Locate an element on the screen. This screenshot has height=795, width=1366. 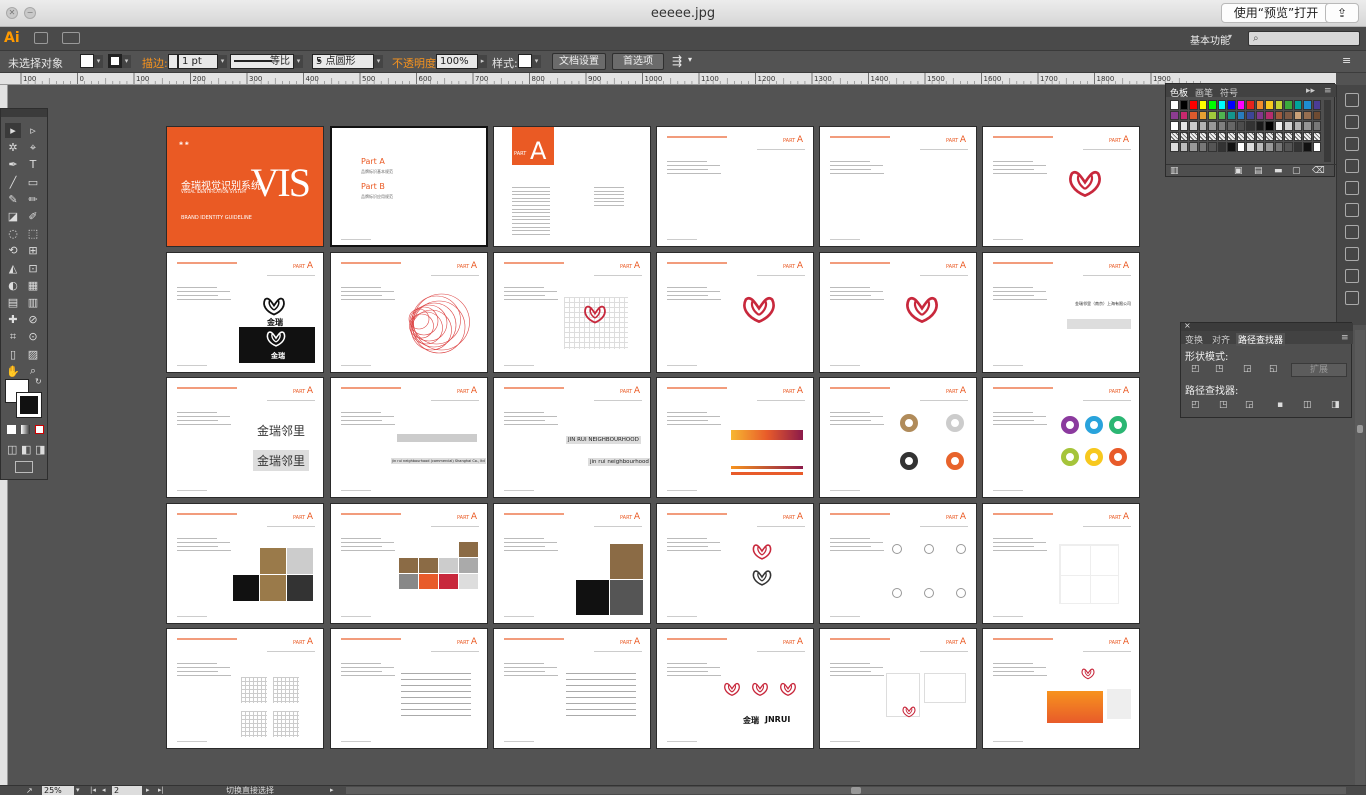
blend-tool-icon: ▥ is located at coordinates (33, 302).